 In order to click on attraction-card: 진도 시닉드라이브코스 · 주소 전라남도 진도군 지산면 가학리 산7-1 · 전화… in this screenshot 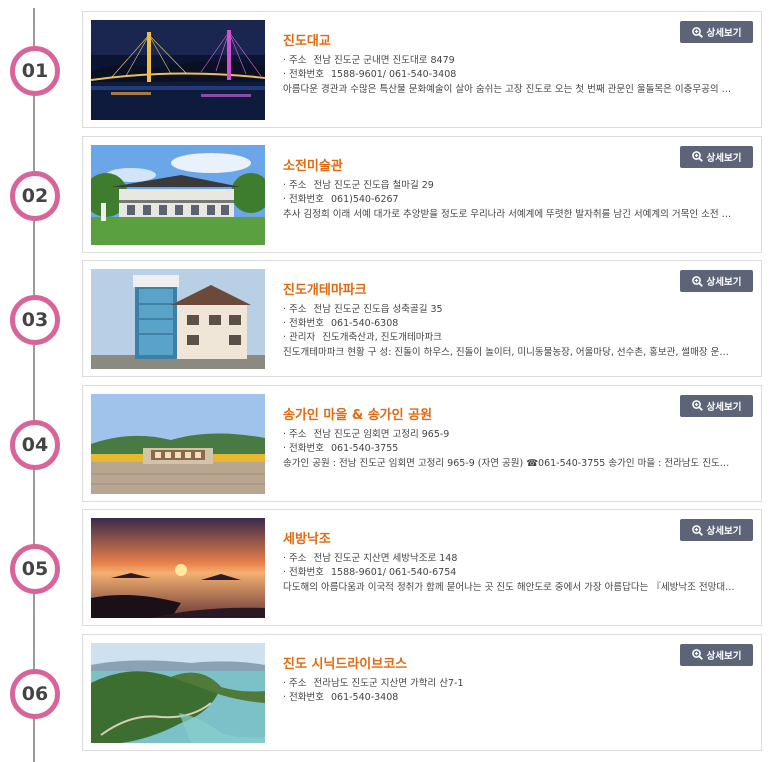, I will do `click(422, 692)`.